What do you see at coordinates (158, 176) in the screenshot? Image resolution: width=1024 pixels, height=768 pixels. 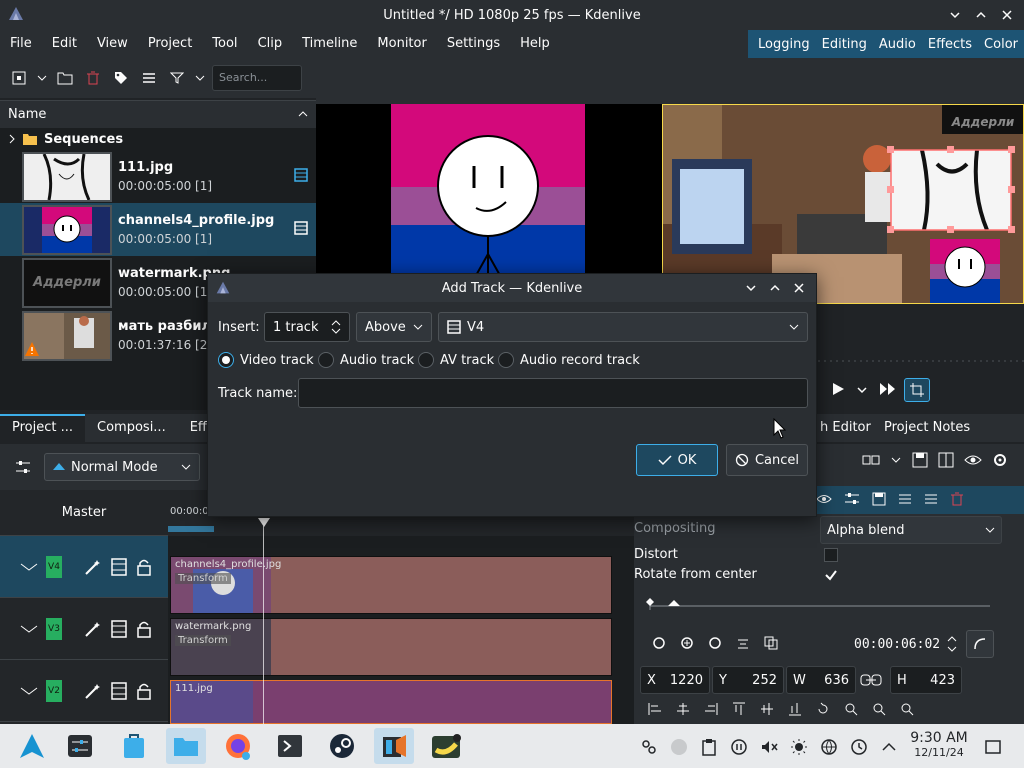 I see `list-item: 111.jpg 00:00:05:00 [1]` at bounding box center [158, 176].